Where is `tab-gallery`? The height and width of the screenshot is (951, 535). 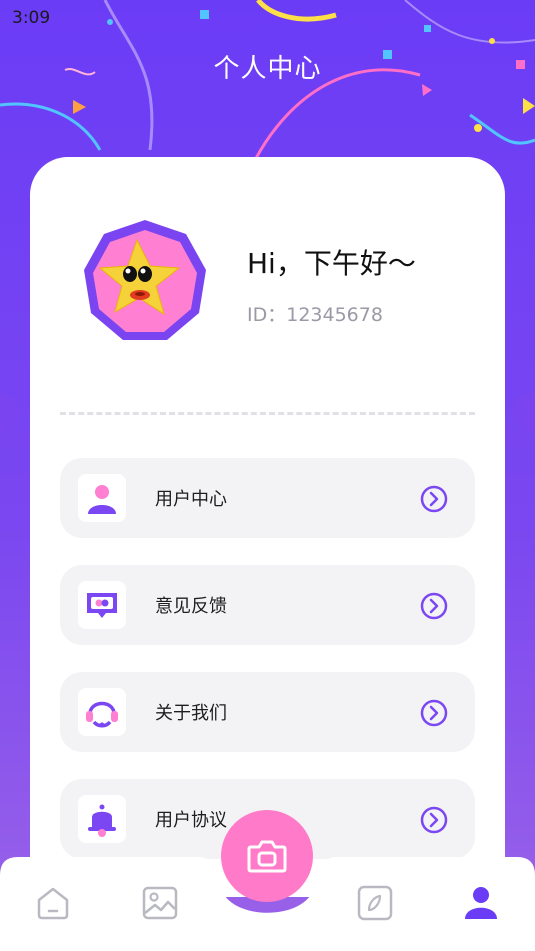
tab-gallery is located at coordinates (160, 903).